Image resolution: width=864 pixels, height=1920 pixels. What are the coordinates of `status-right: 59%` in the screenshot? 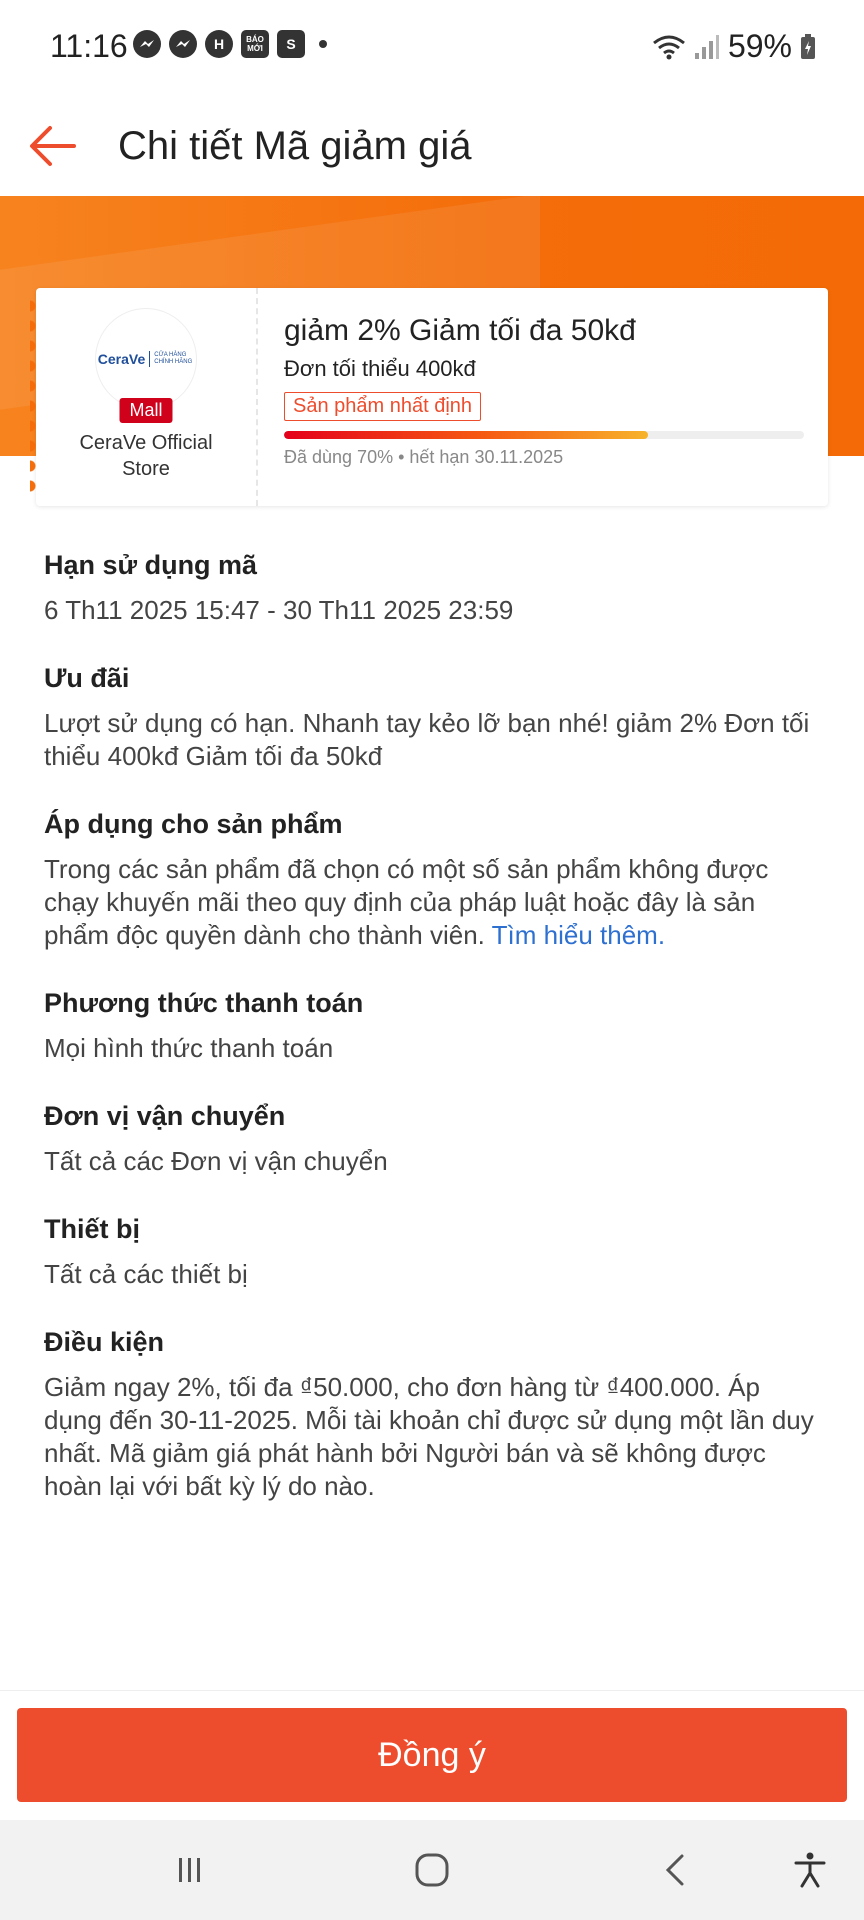 It's located at (734, 46).